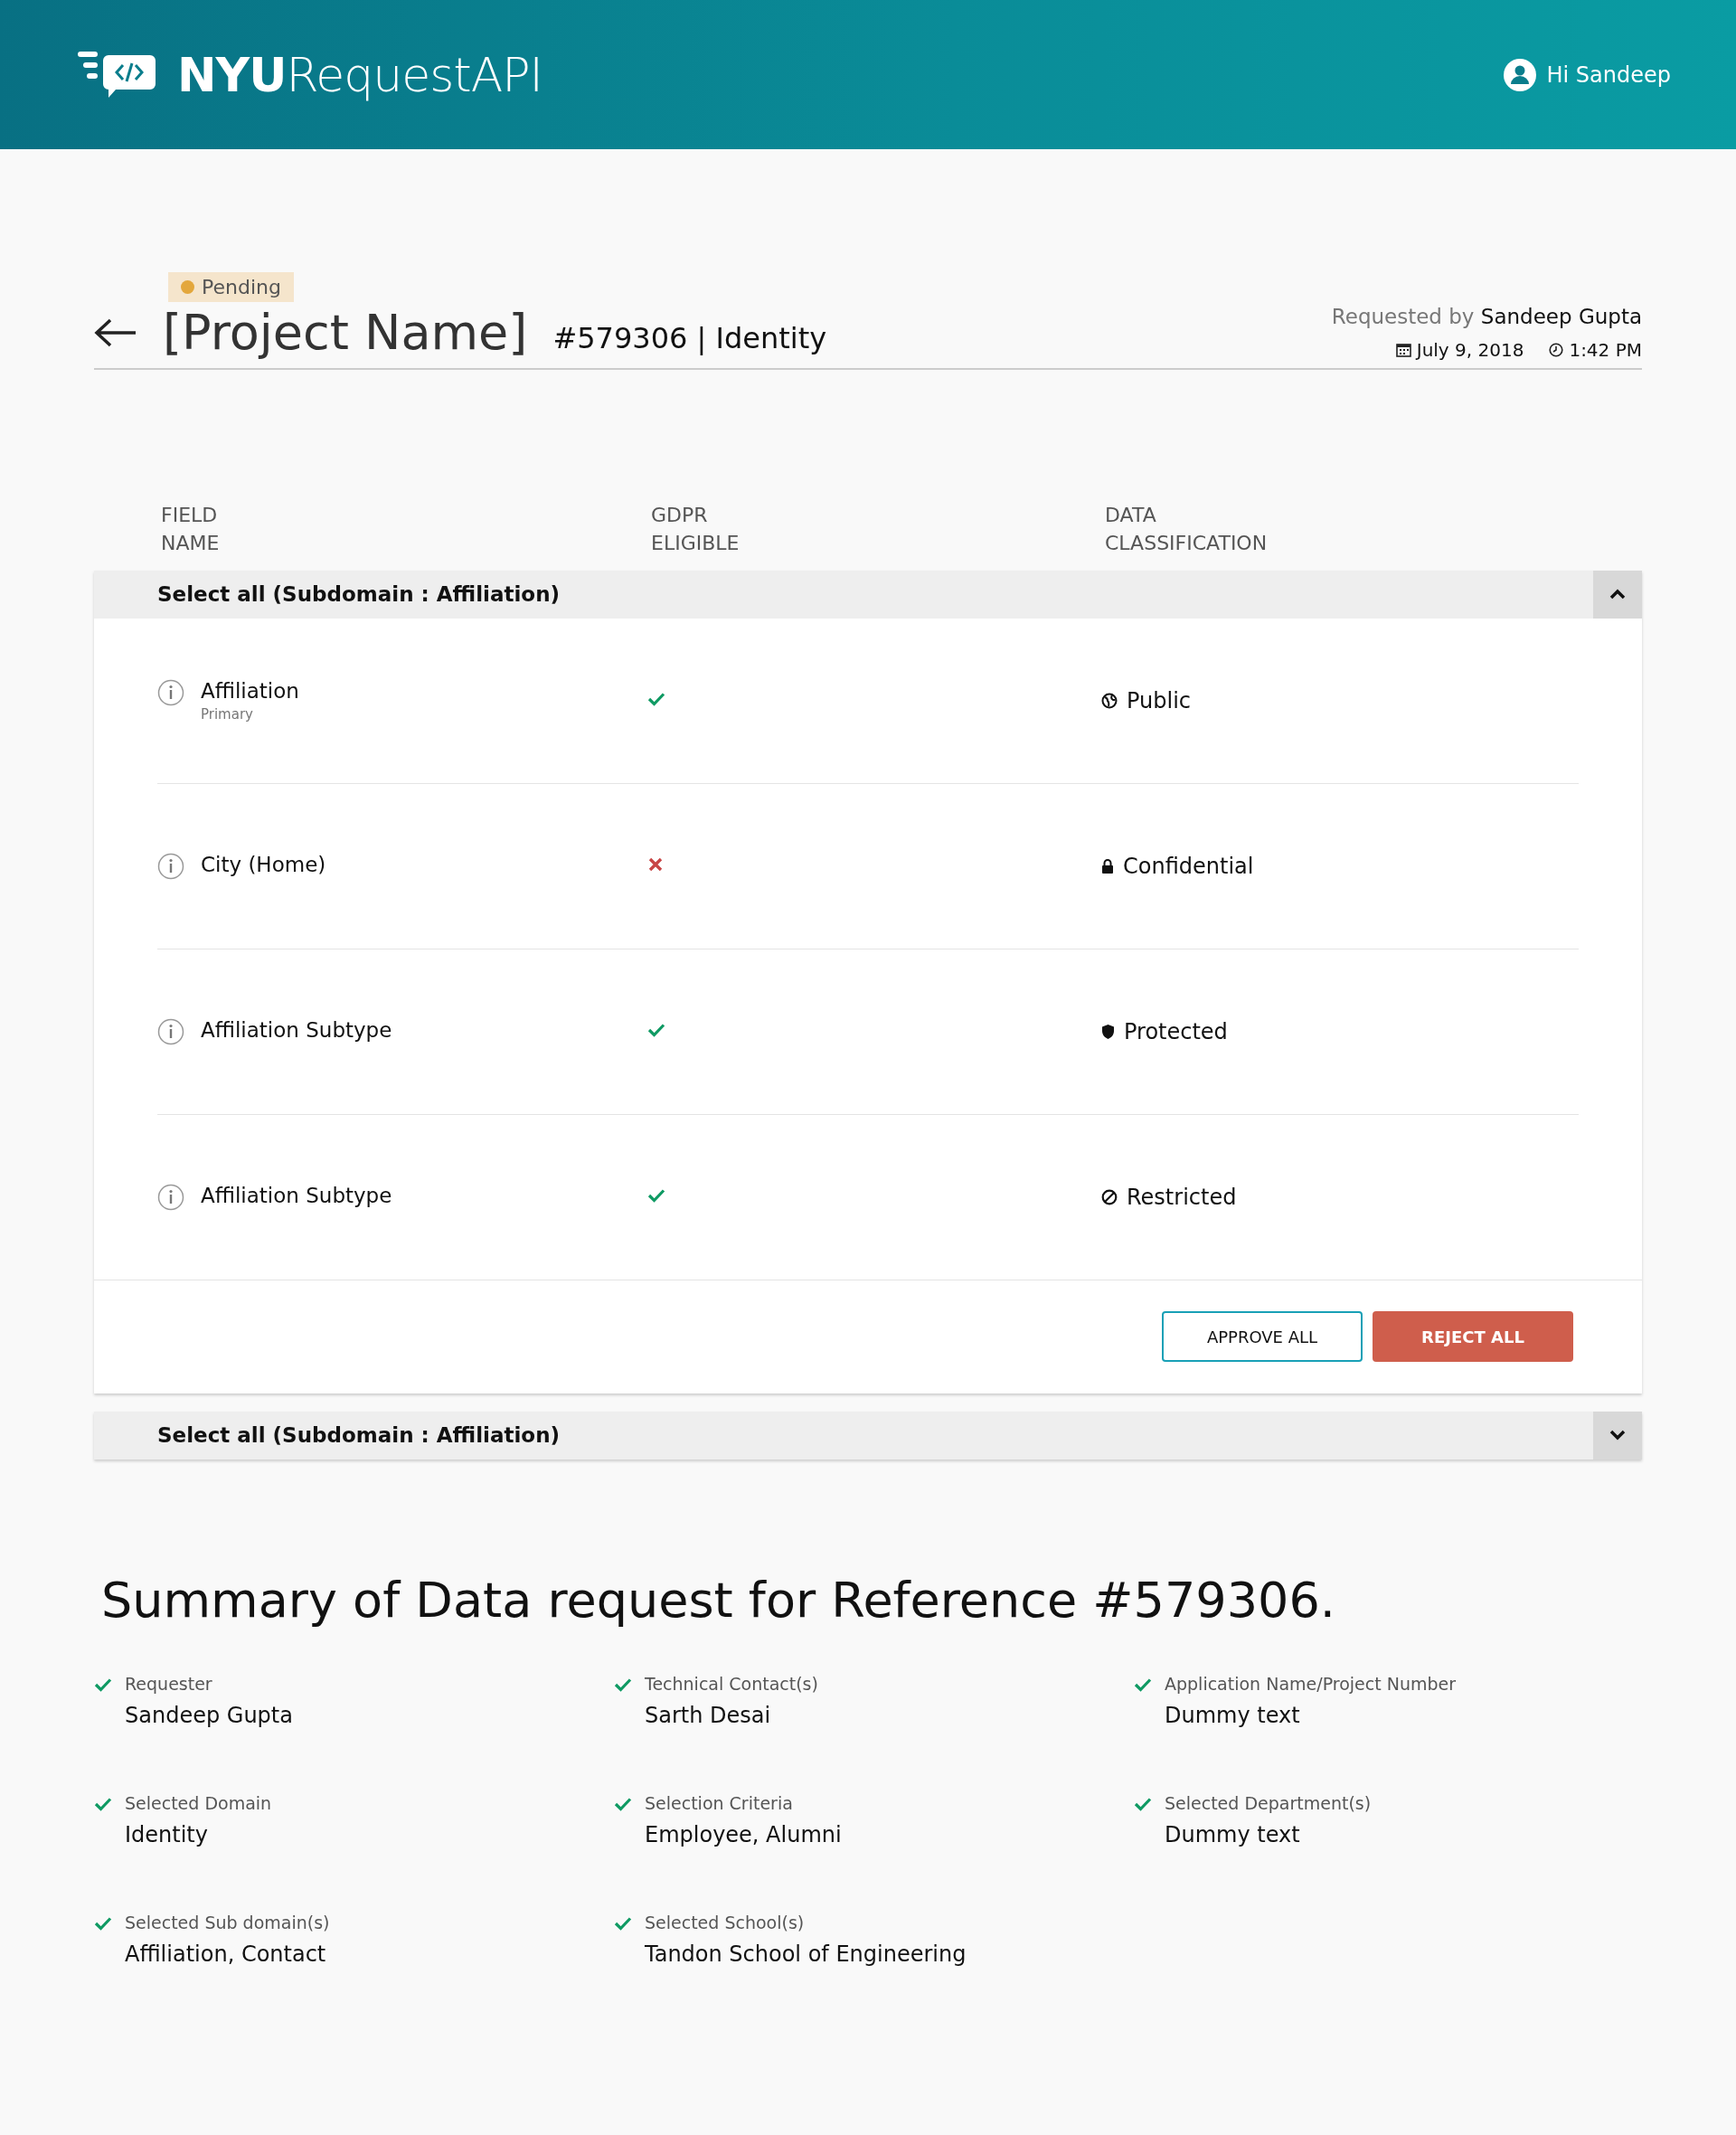 This screenshot has height=2135, width=1736. What do you see at coordinates (1176, 1031) in the screenshot?
I see `classification-label: Protected` at bounding box center [1176, 1031].